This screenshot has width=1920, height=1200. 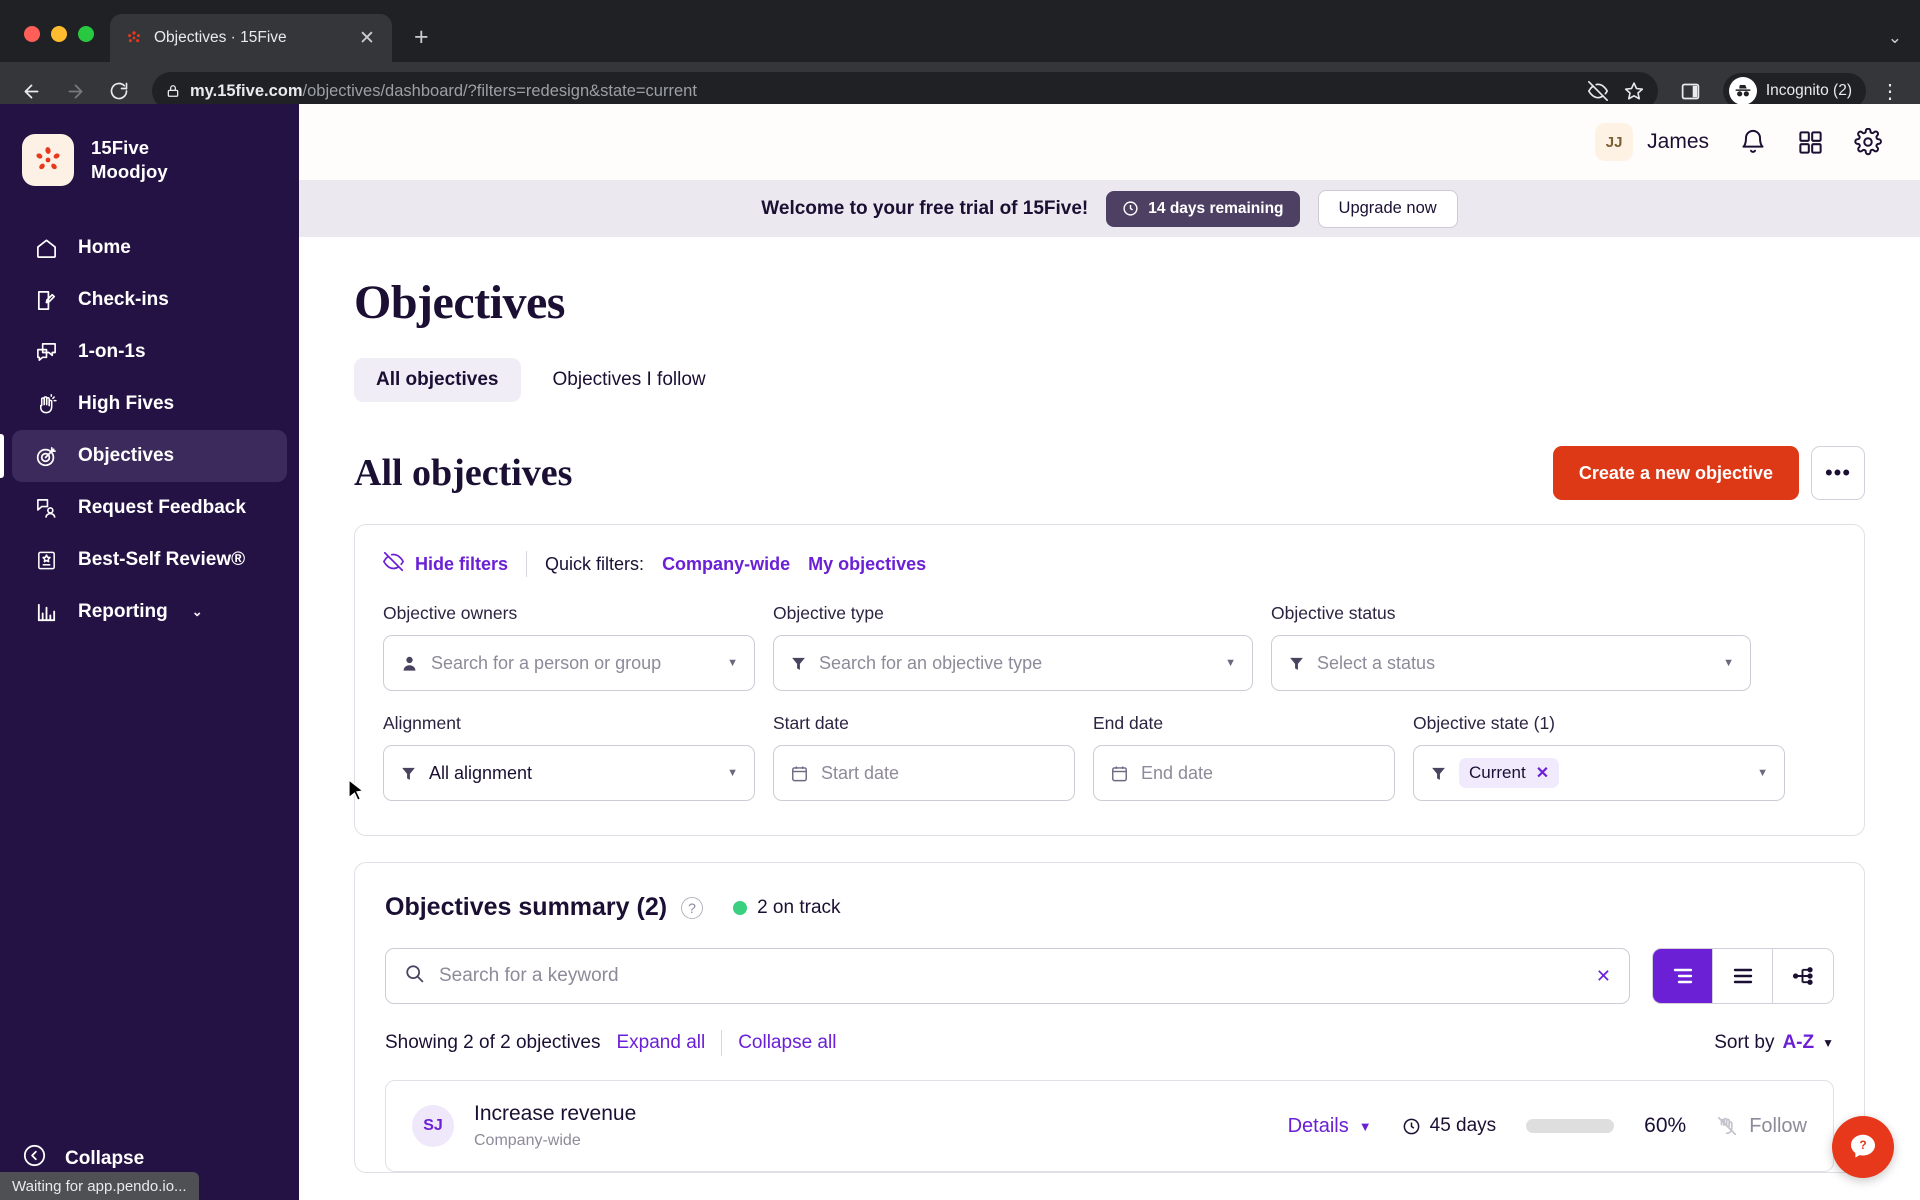 I want to click on filter-placeholder: Select a status, so click(x=1376, y=662).